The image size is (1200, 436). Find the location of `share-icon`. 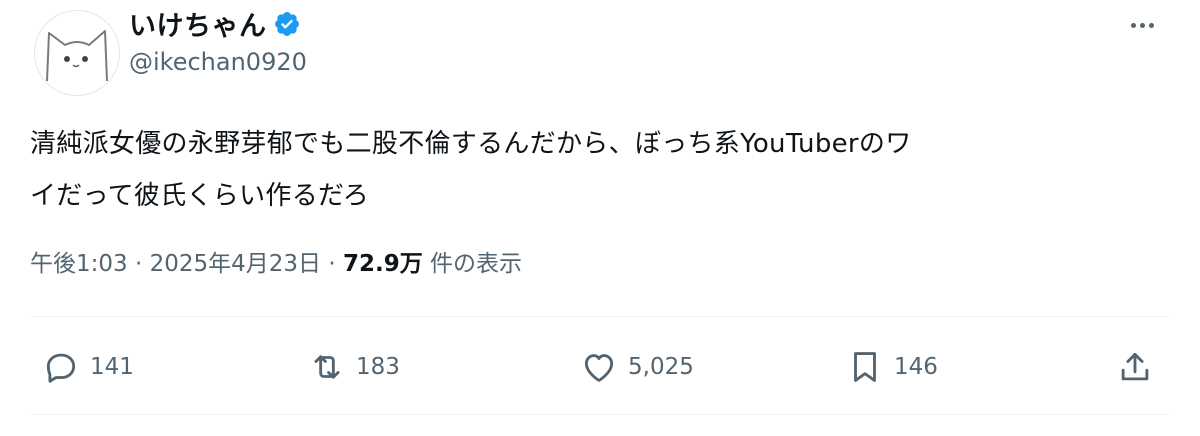

share-icon is located at coordinates (1135, 366).